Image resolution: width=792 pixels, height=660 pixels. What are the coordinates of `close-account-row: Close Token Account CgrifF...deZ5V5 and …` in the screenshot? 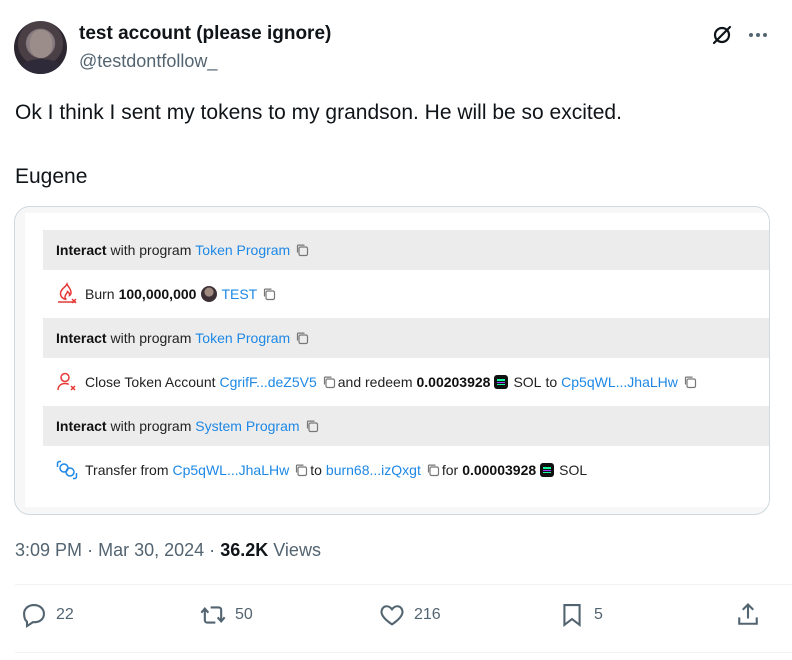 It's located at (406, 382).